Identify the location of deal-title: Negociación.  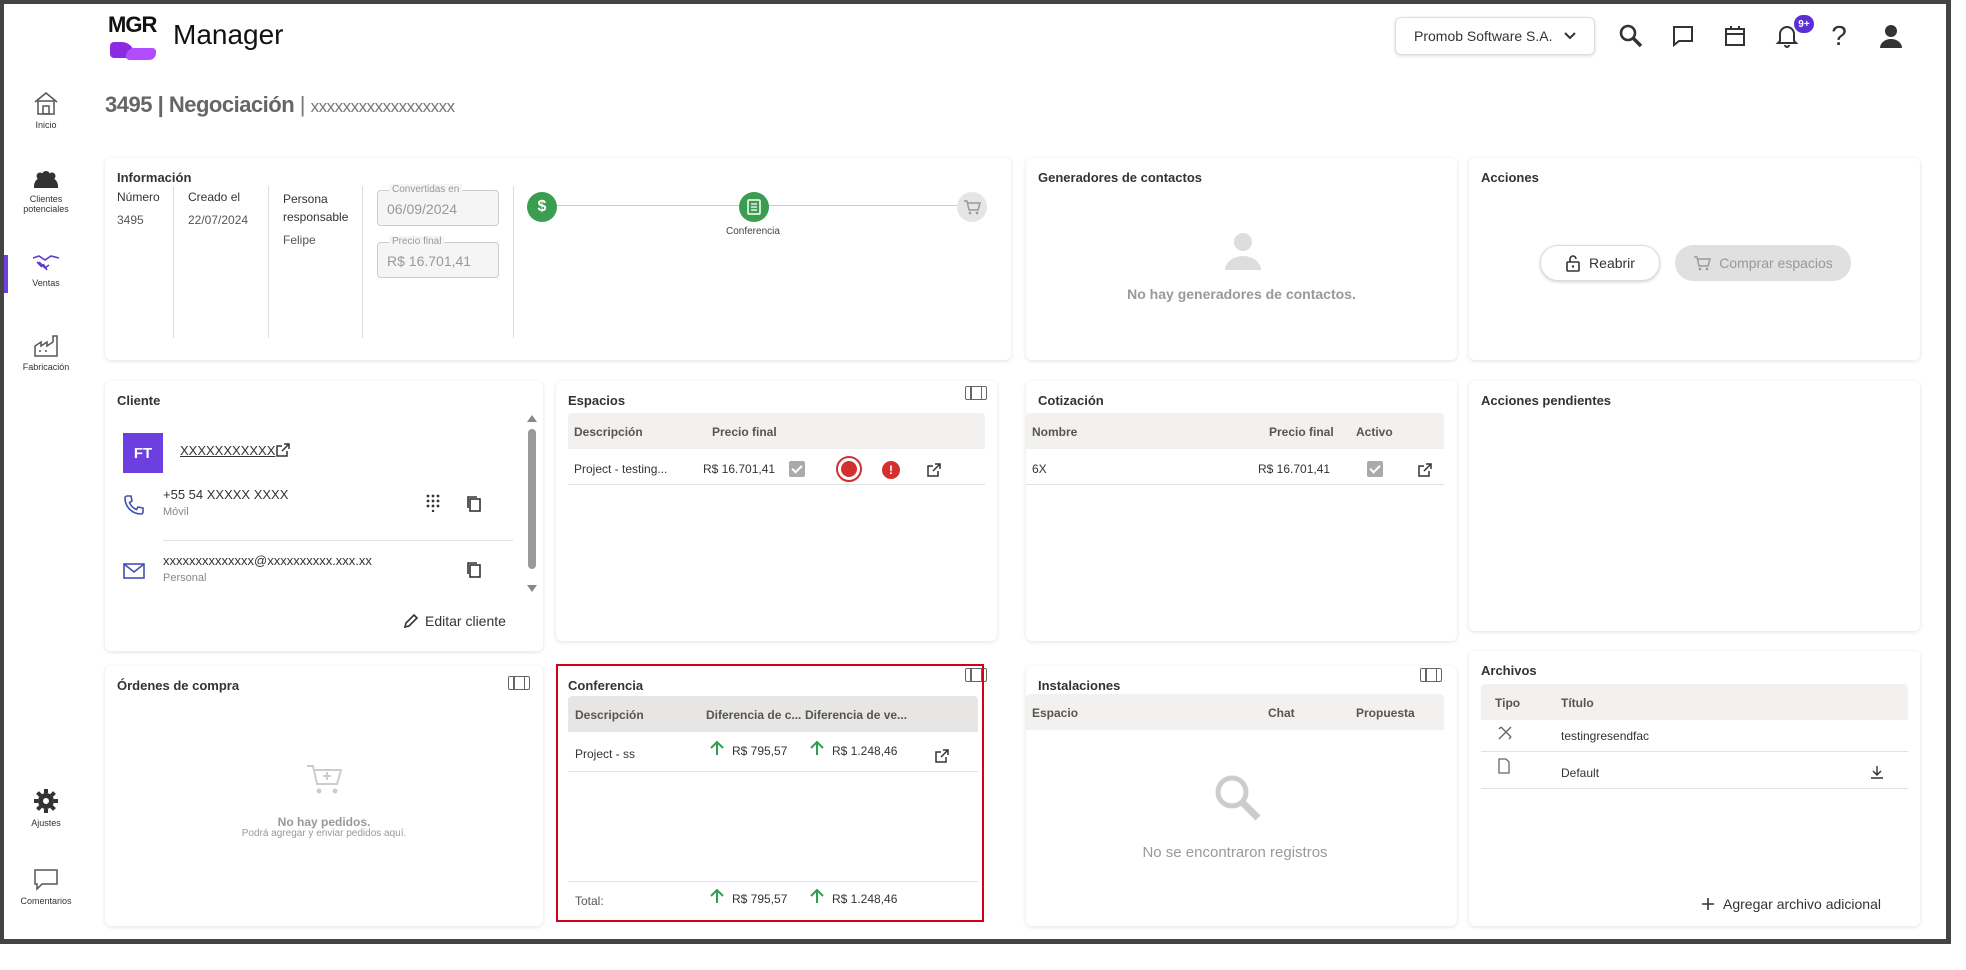
(231, 104).